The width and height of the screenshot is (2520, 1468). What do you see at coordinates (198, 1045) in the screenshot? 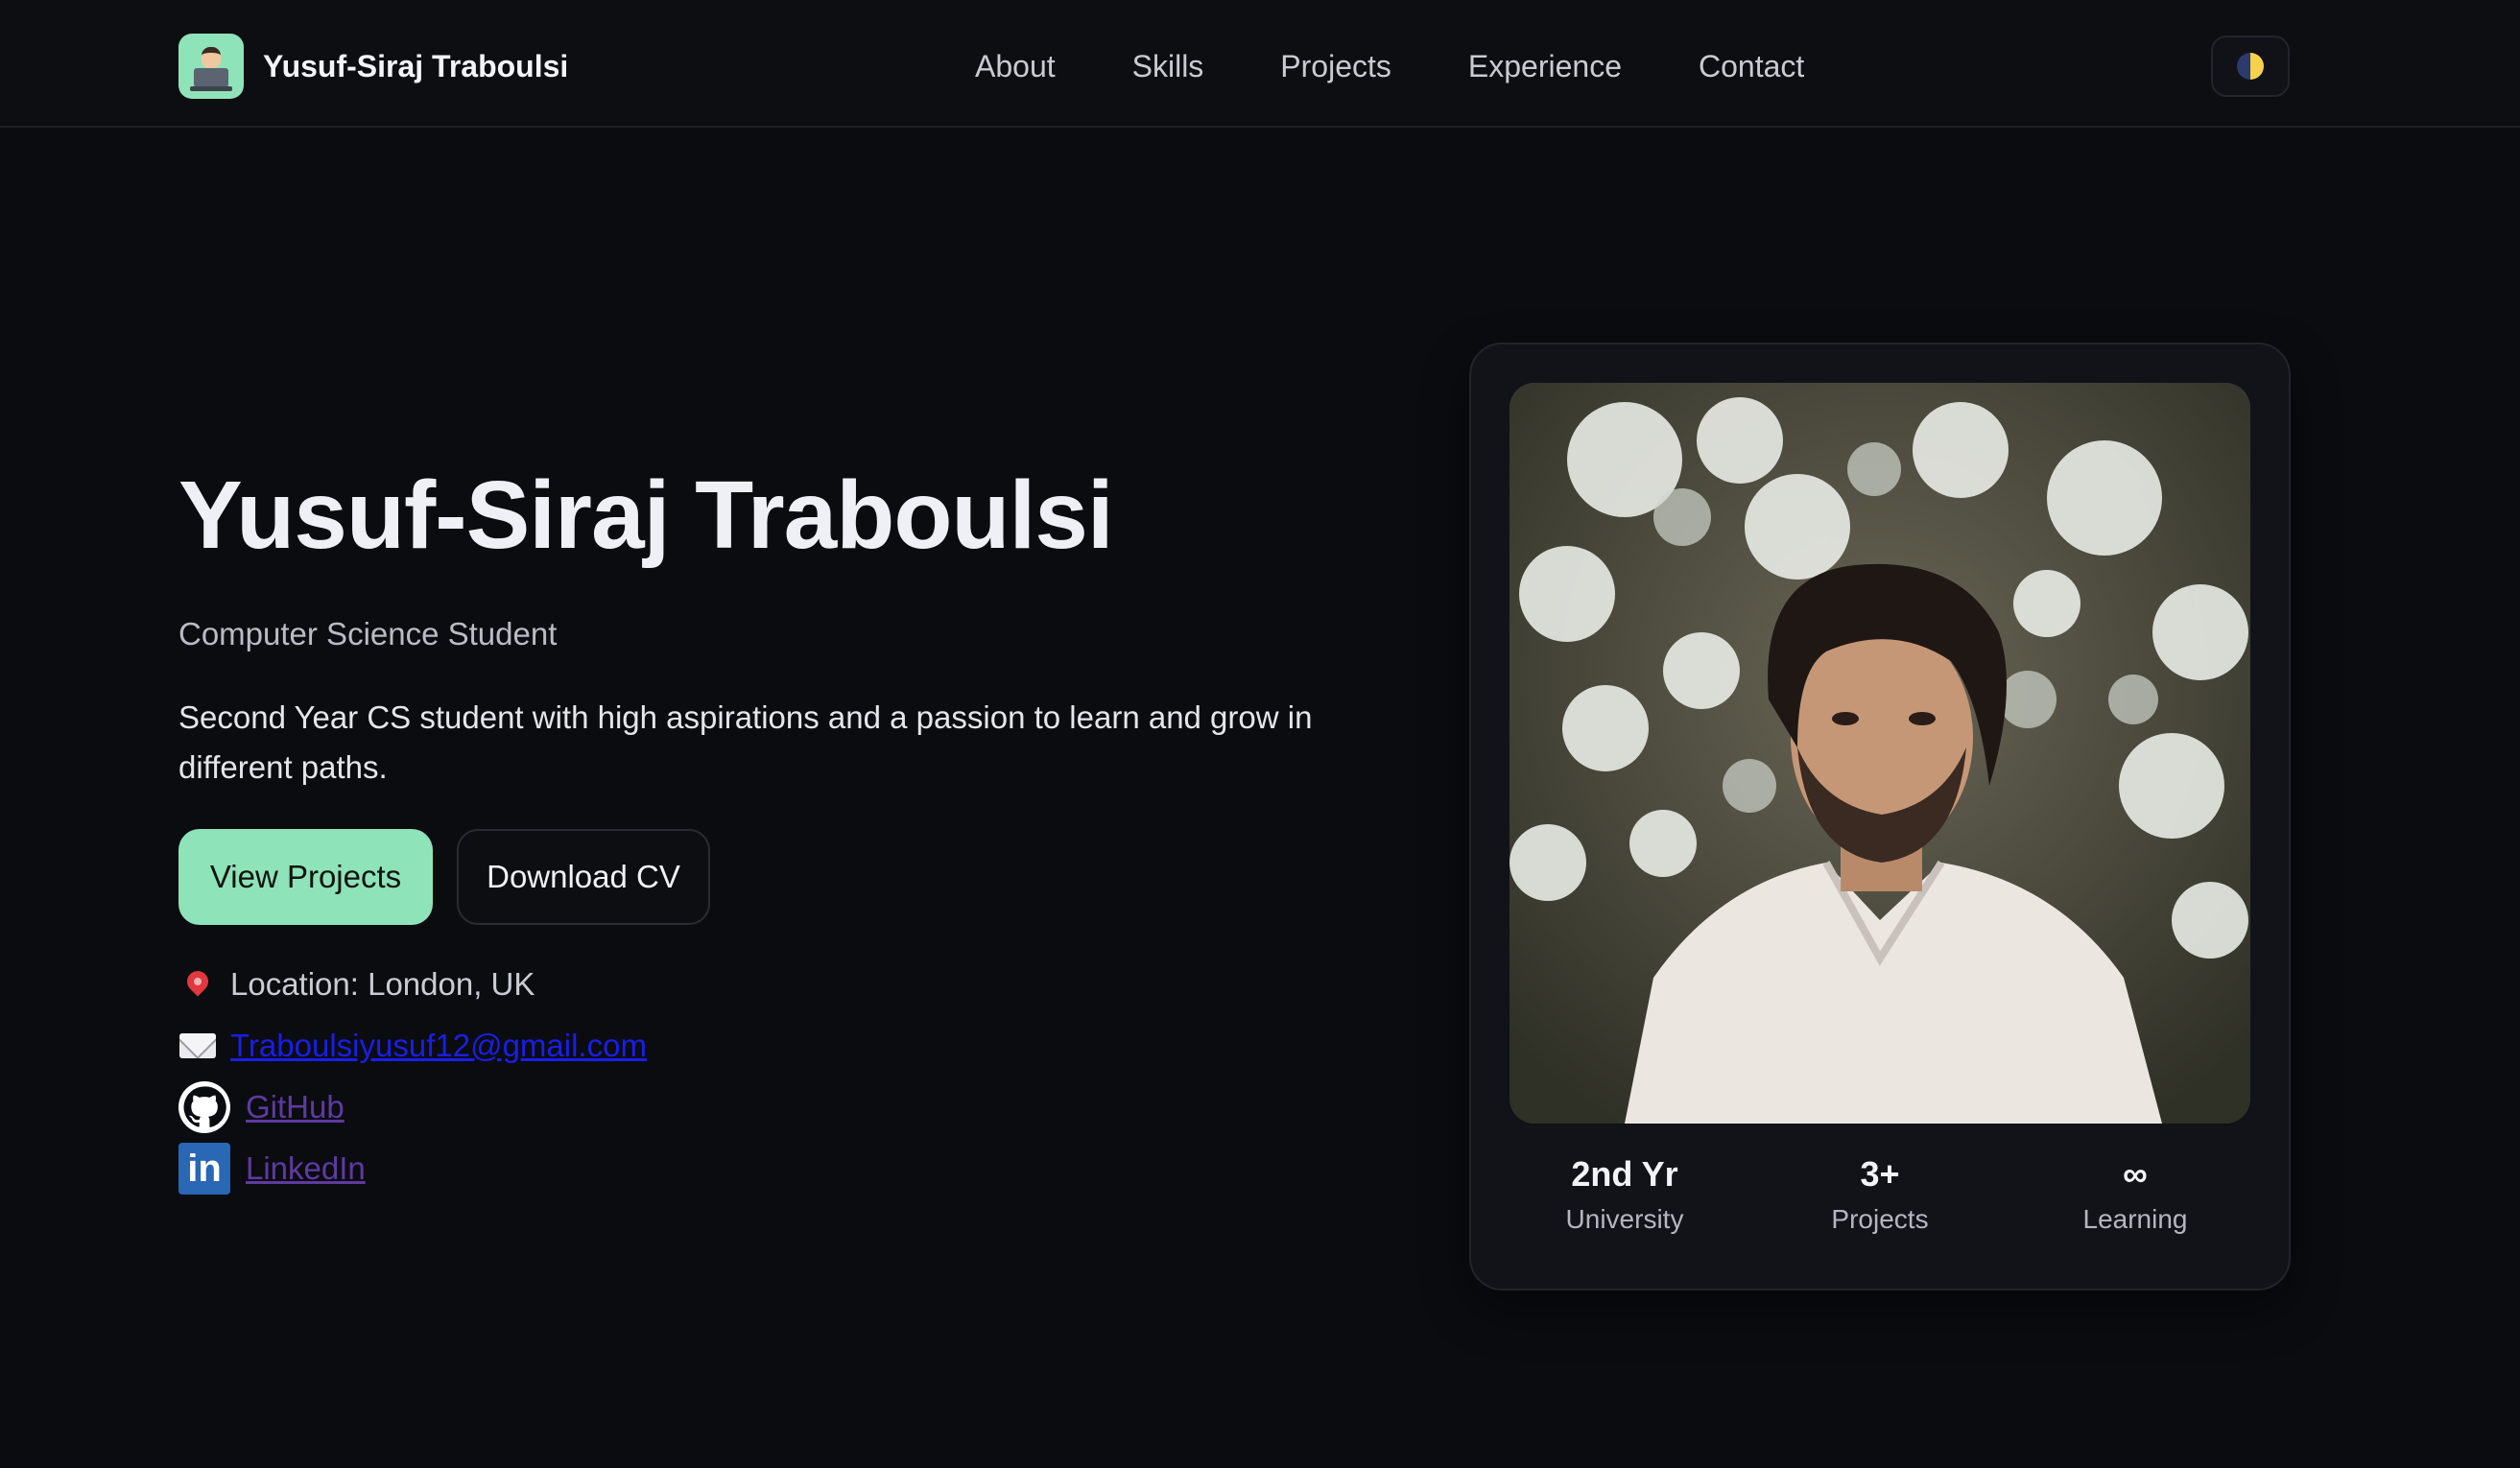
I see `envelope-icon` at bounding box center [198, 1045].